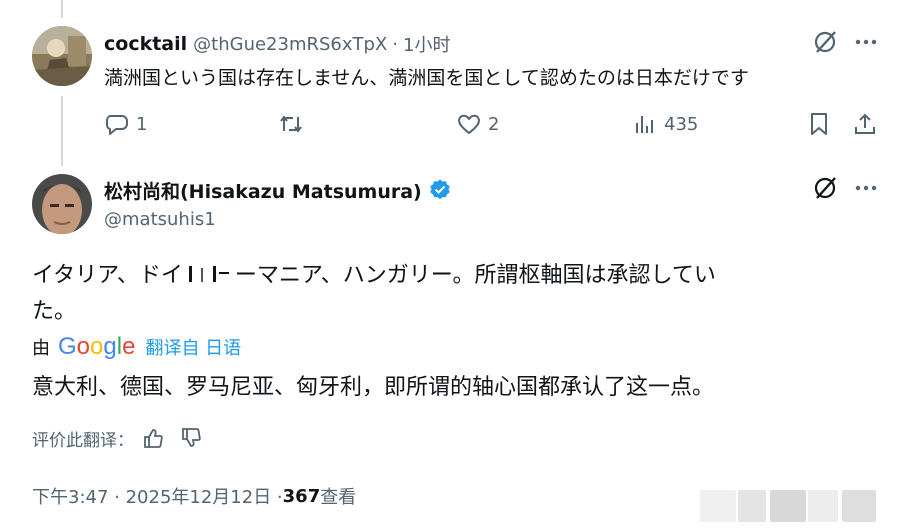 The height and width of the screenshot is (528, 898). I want to click on retweet-icon, so click(291, 124).